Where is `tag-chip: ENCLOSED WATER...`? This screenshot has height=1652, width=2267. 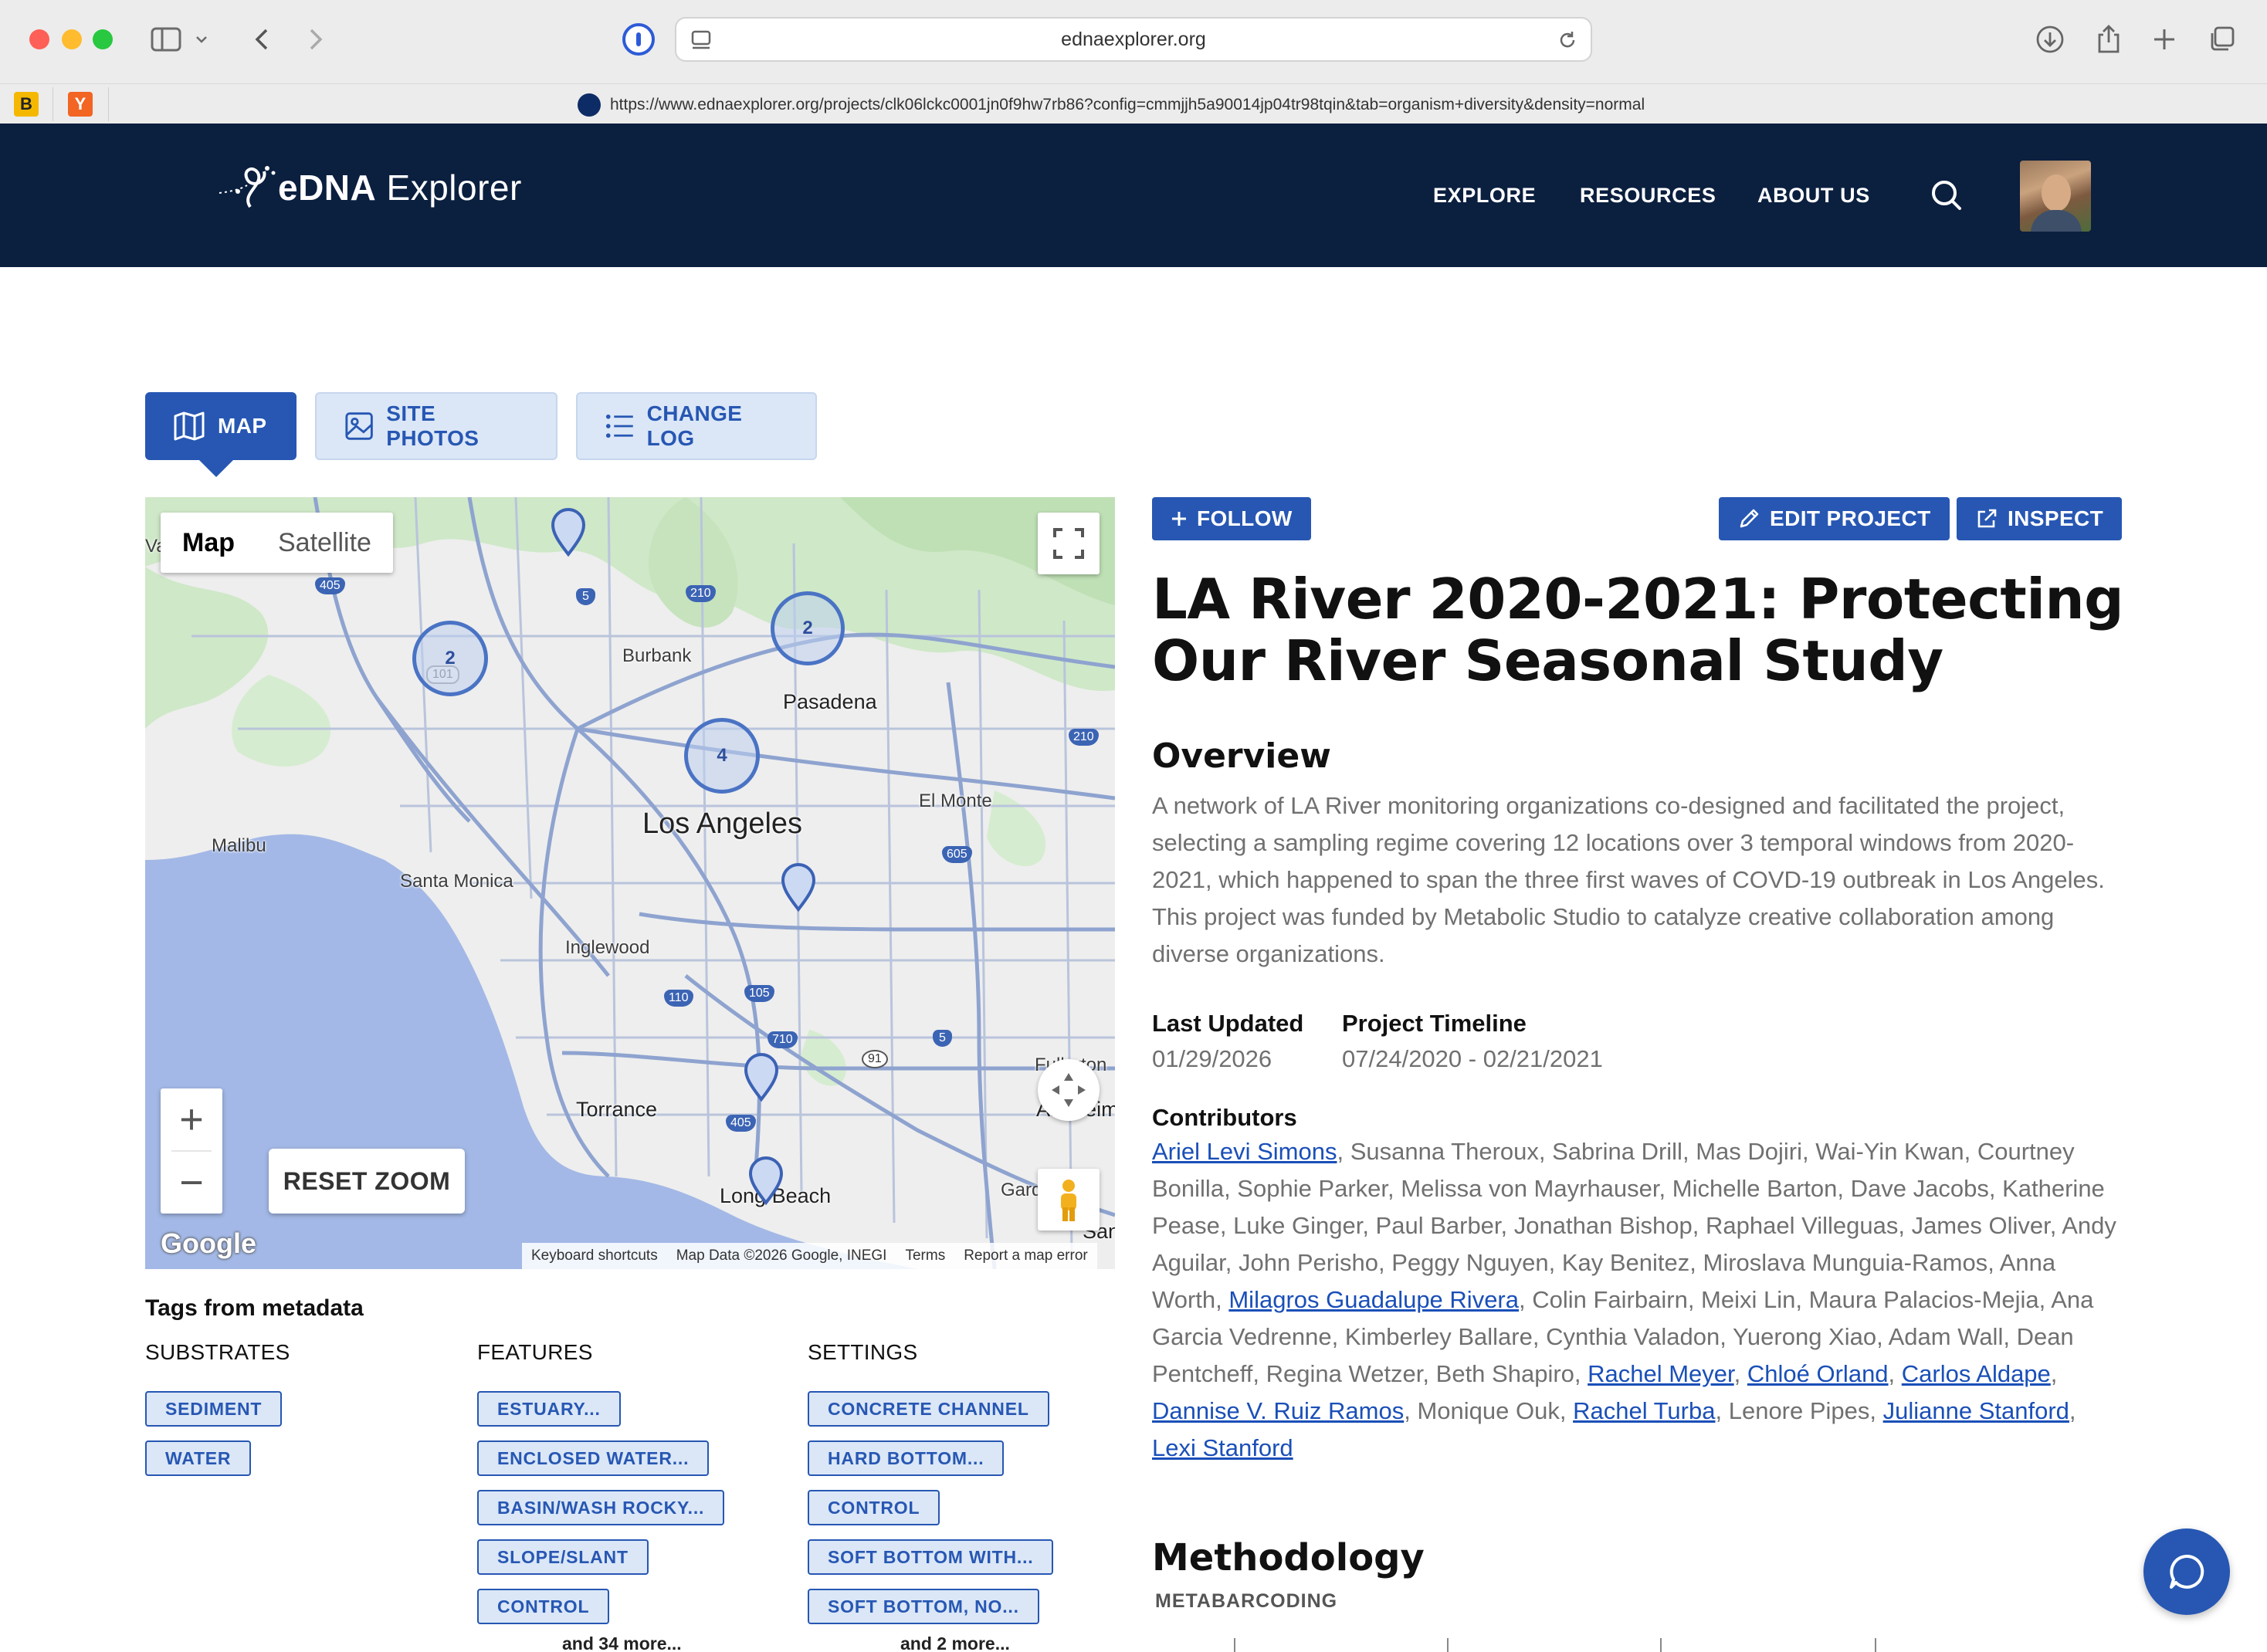 tag-chip: ENCLOSED WATER... is located at coordinates (593, 1458).